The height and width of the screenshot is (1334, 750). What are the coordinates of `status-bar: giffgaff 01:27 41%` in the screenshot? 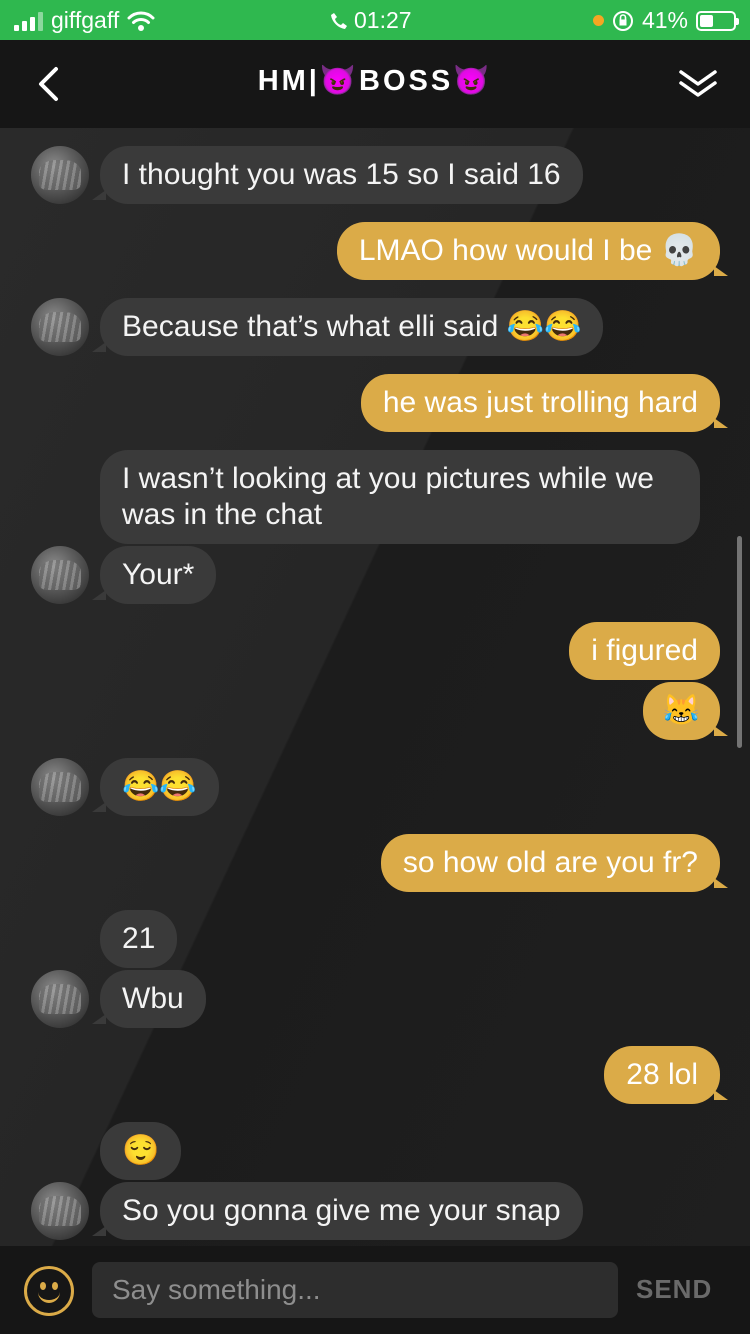 It's located at (375, 20).